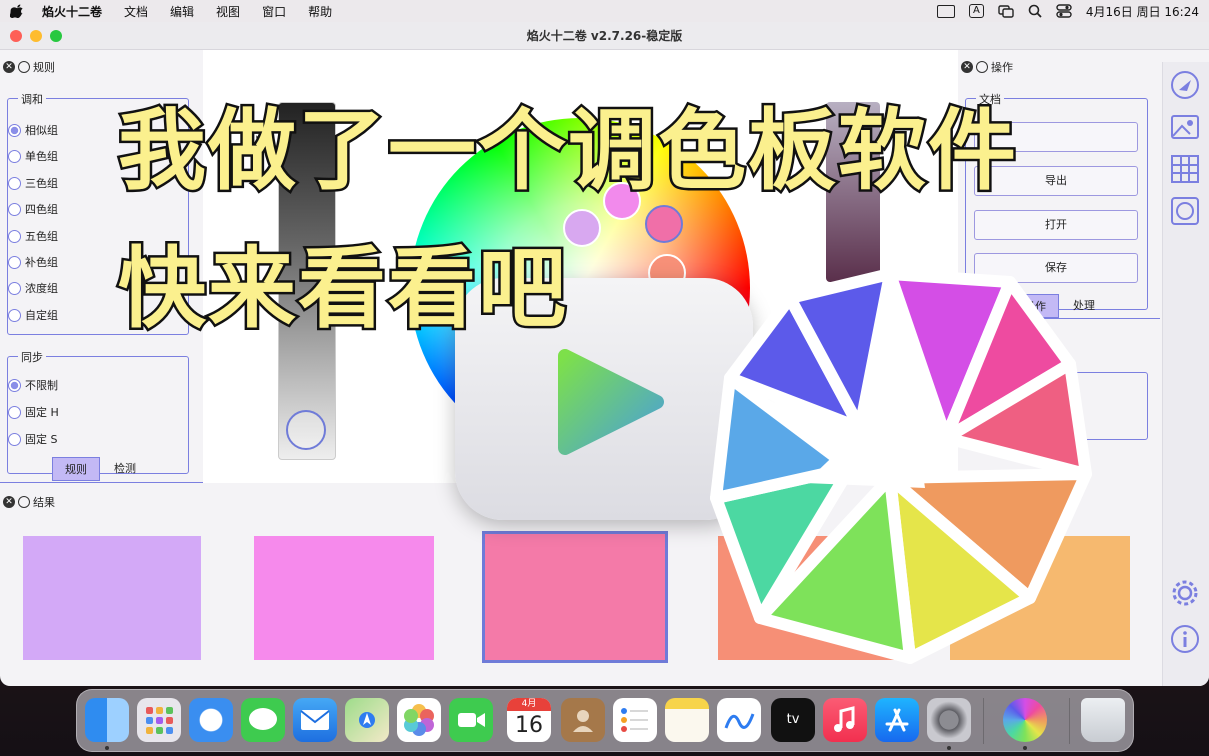  I want to click on menu-edit: 编辑, so click(182, 11).